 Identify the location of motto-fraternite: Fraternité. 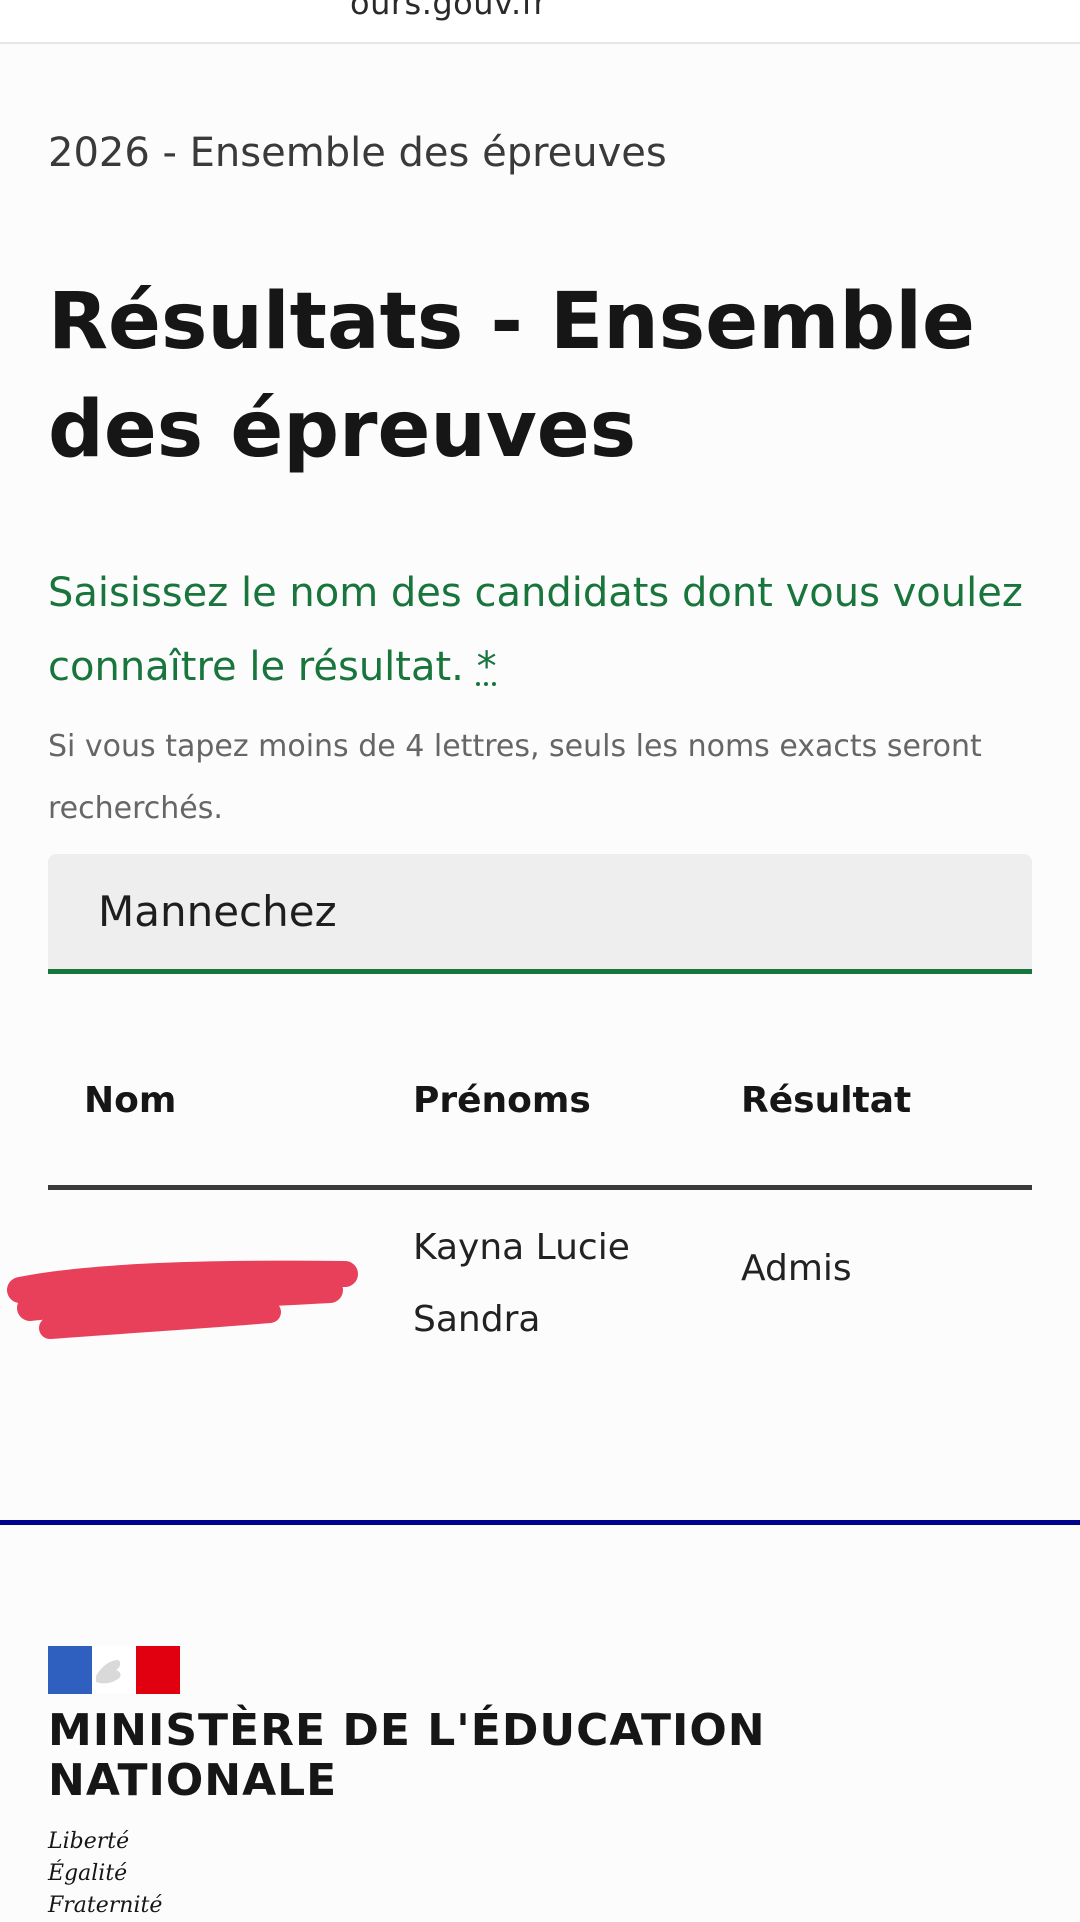
(105, 1905).